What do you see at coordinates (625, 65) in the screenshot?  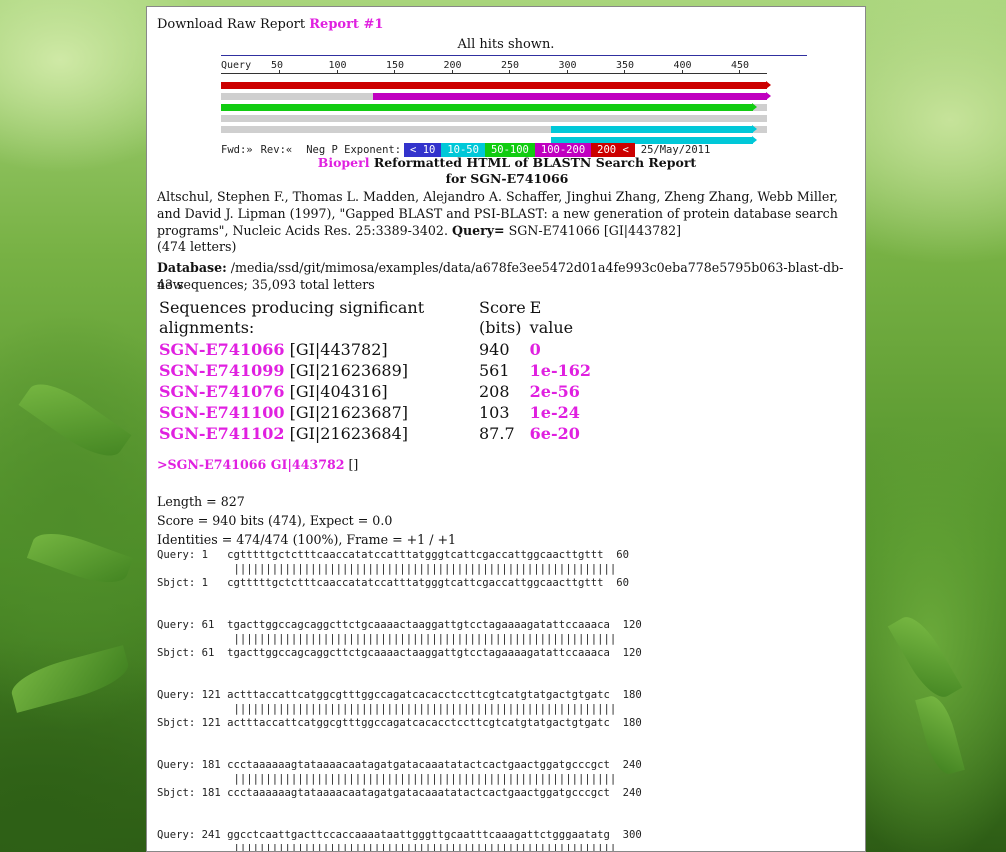 I see `ruler-tick-label: 350` at bounding box center [625, 65].